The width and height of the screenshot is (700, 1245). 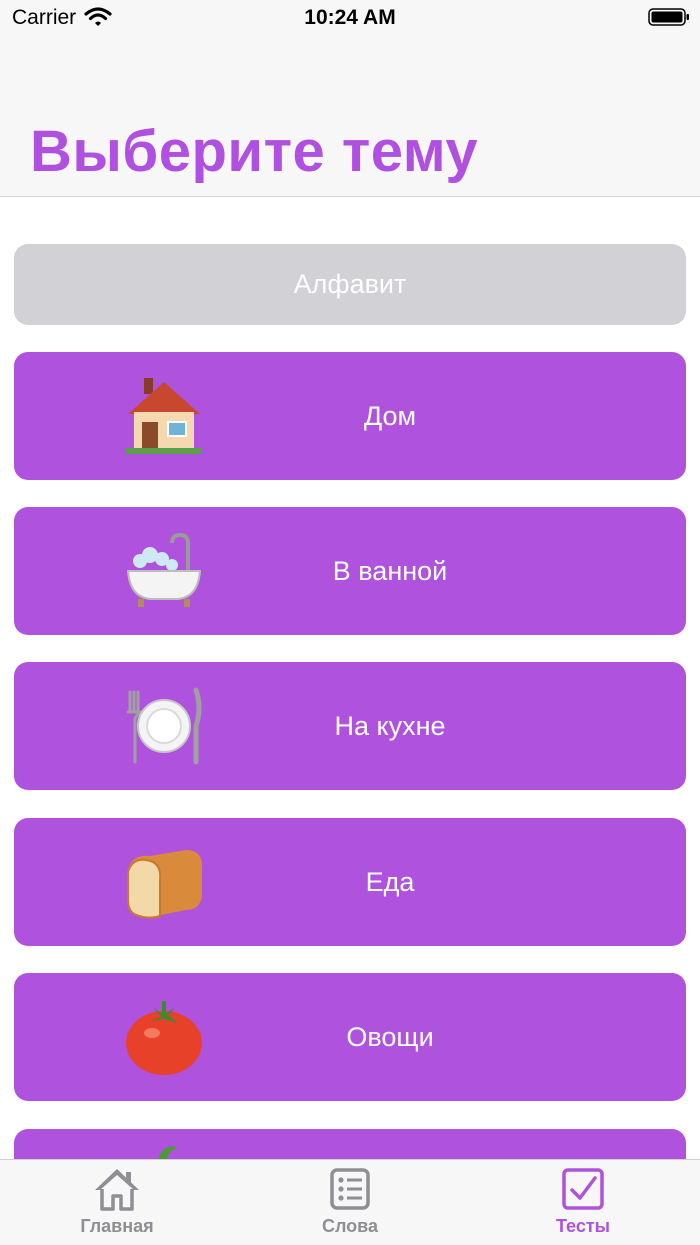 What do you see at coordinates (164, 726) in the screenshot?
I see `plate-cutlery-icon` at bounding box center [164, 726].